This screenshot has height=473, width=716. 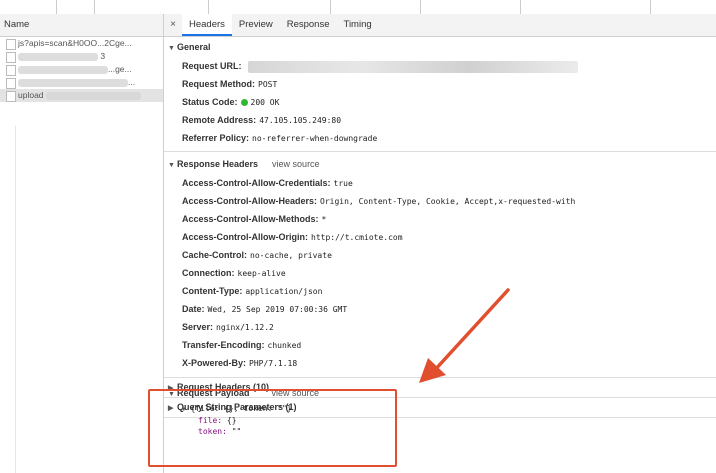 What do you see at coordinates (262, 120) in the screenshot?
I see `remote-address-row: Remote Address: 47.105.105.249:80` at bounding box center [262, 120].